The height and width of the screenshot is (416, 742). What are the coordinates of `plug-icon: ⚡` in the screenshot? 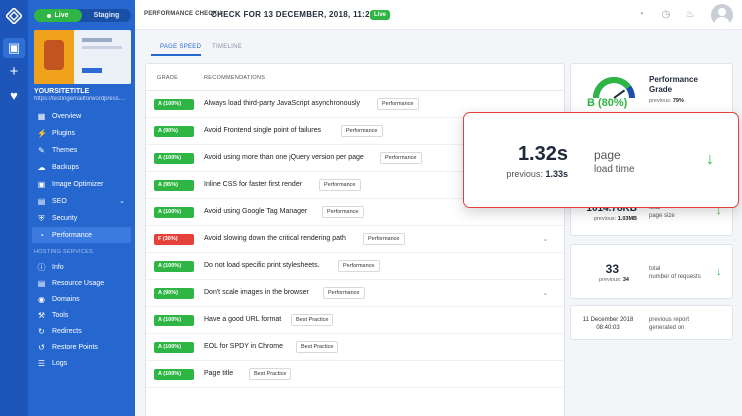 It's located at (42, 133).